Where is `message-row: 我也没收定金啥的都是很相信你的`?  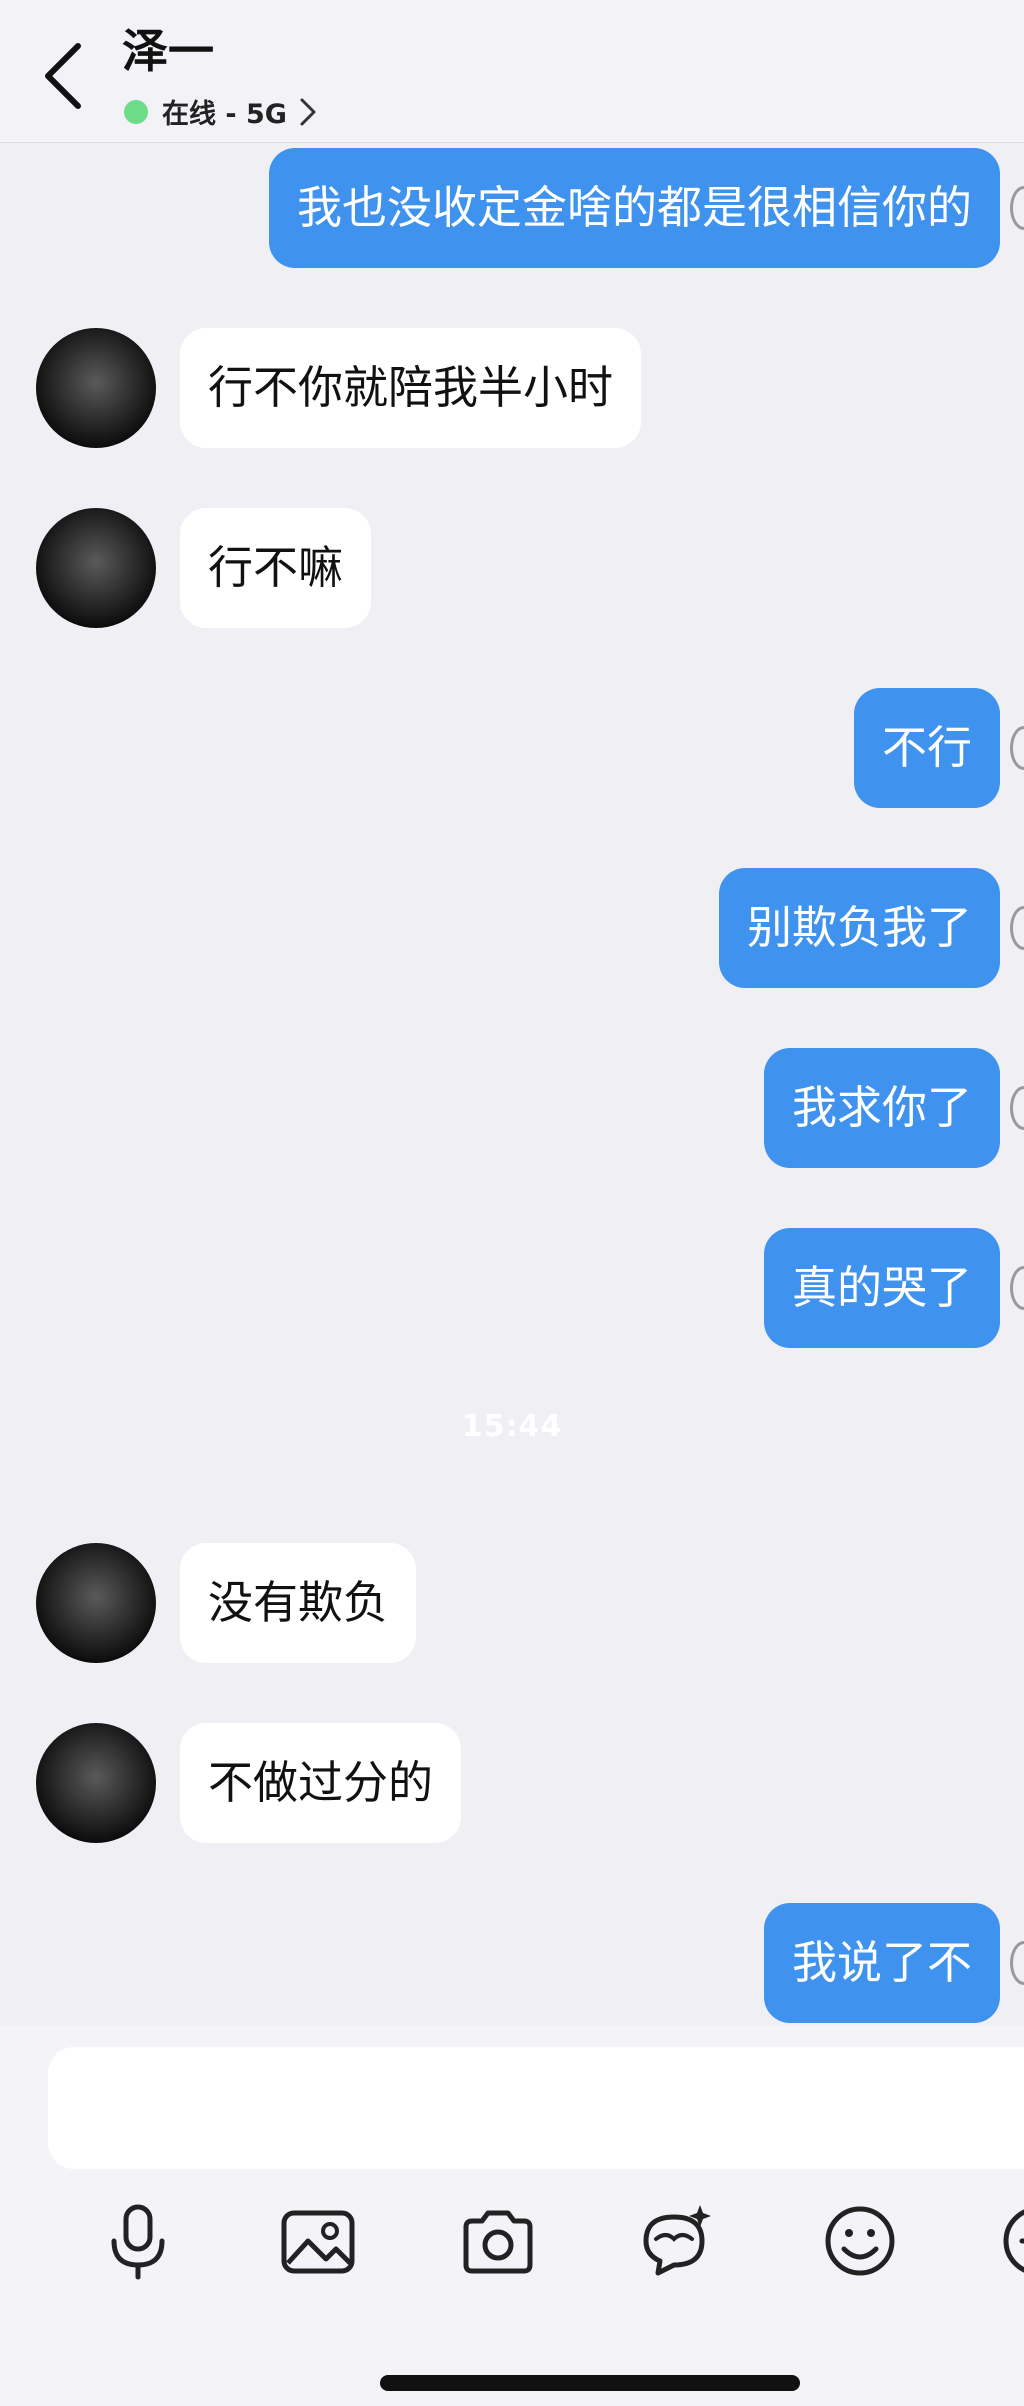 message-row: 我也没收定金啥的都是很相信你的 is located at coordinates (512, 208).